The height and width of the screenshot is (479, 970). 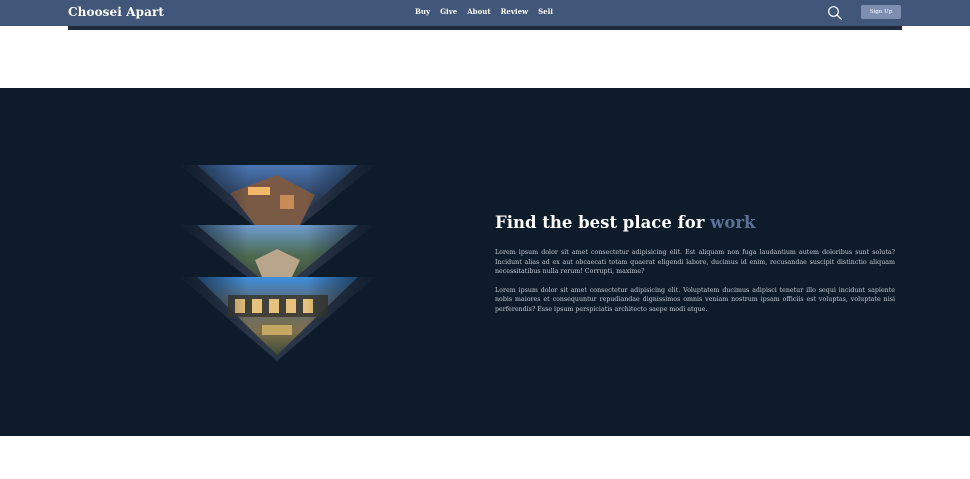 What do you see at coordinates (485, 28) in the screenshot?
I see `header-underline-bar` at bounding box center [485, 28].